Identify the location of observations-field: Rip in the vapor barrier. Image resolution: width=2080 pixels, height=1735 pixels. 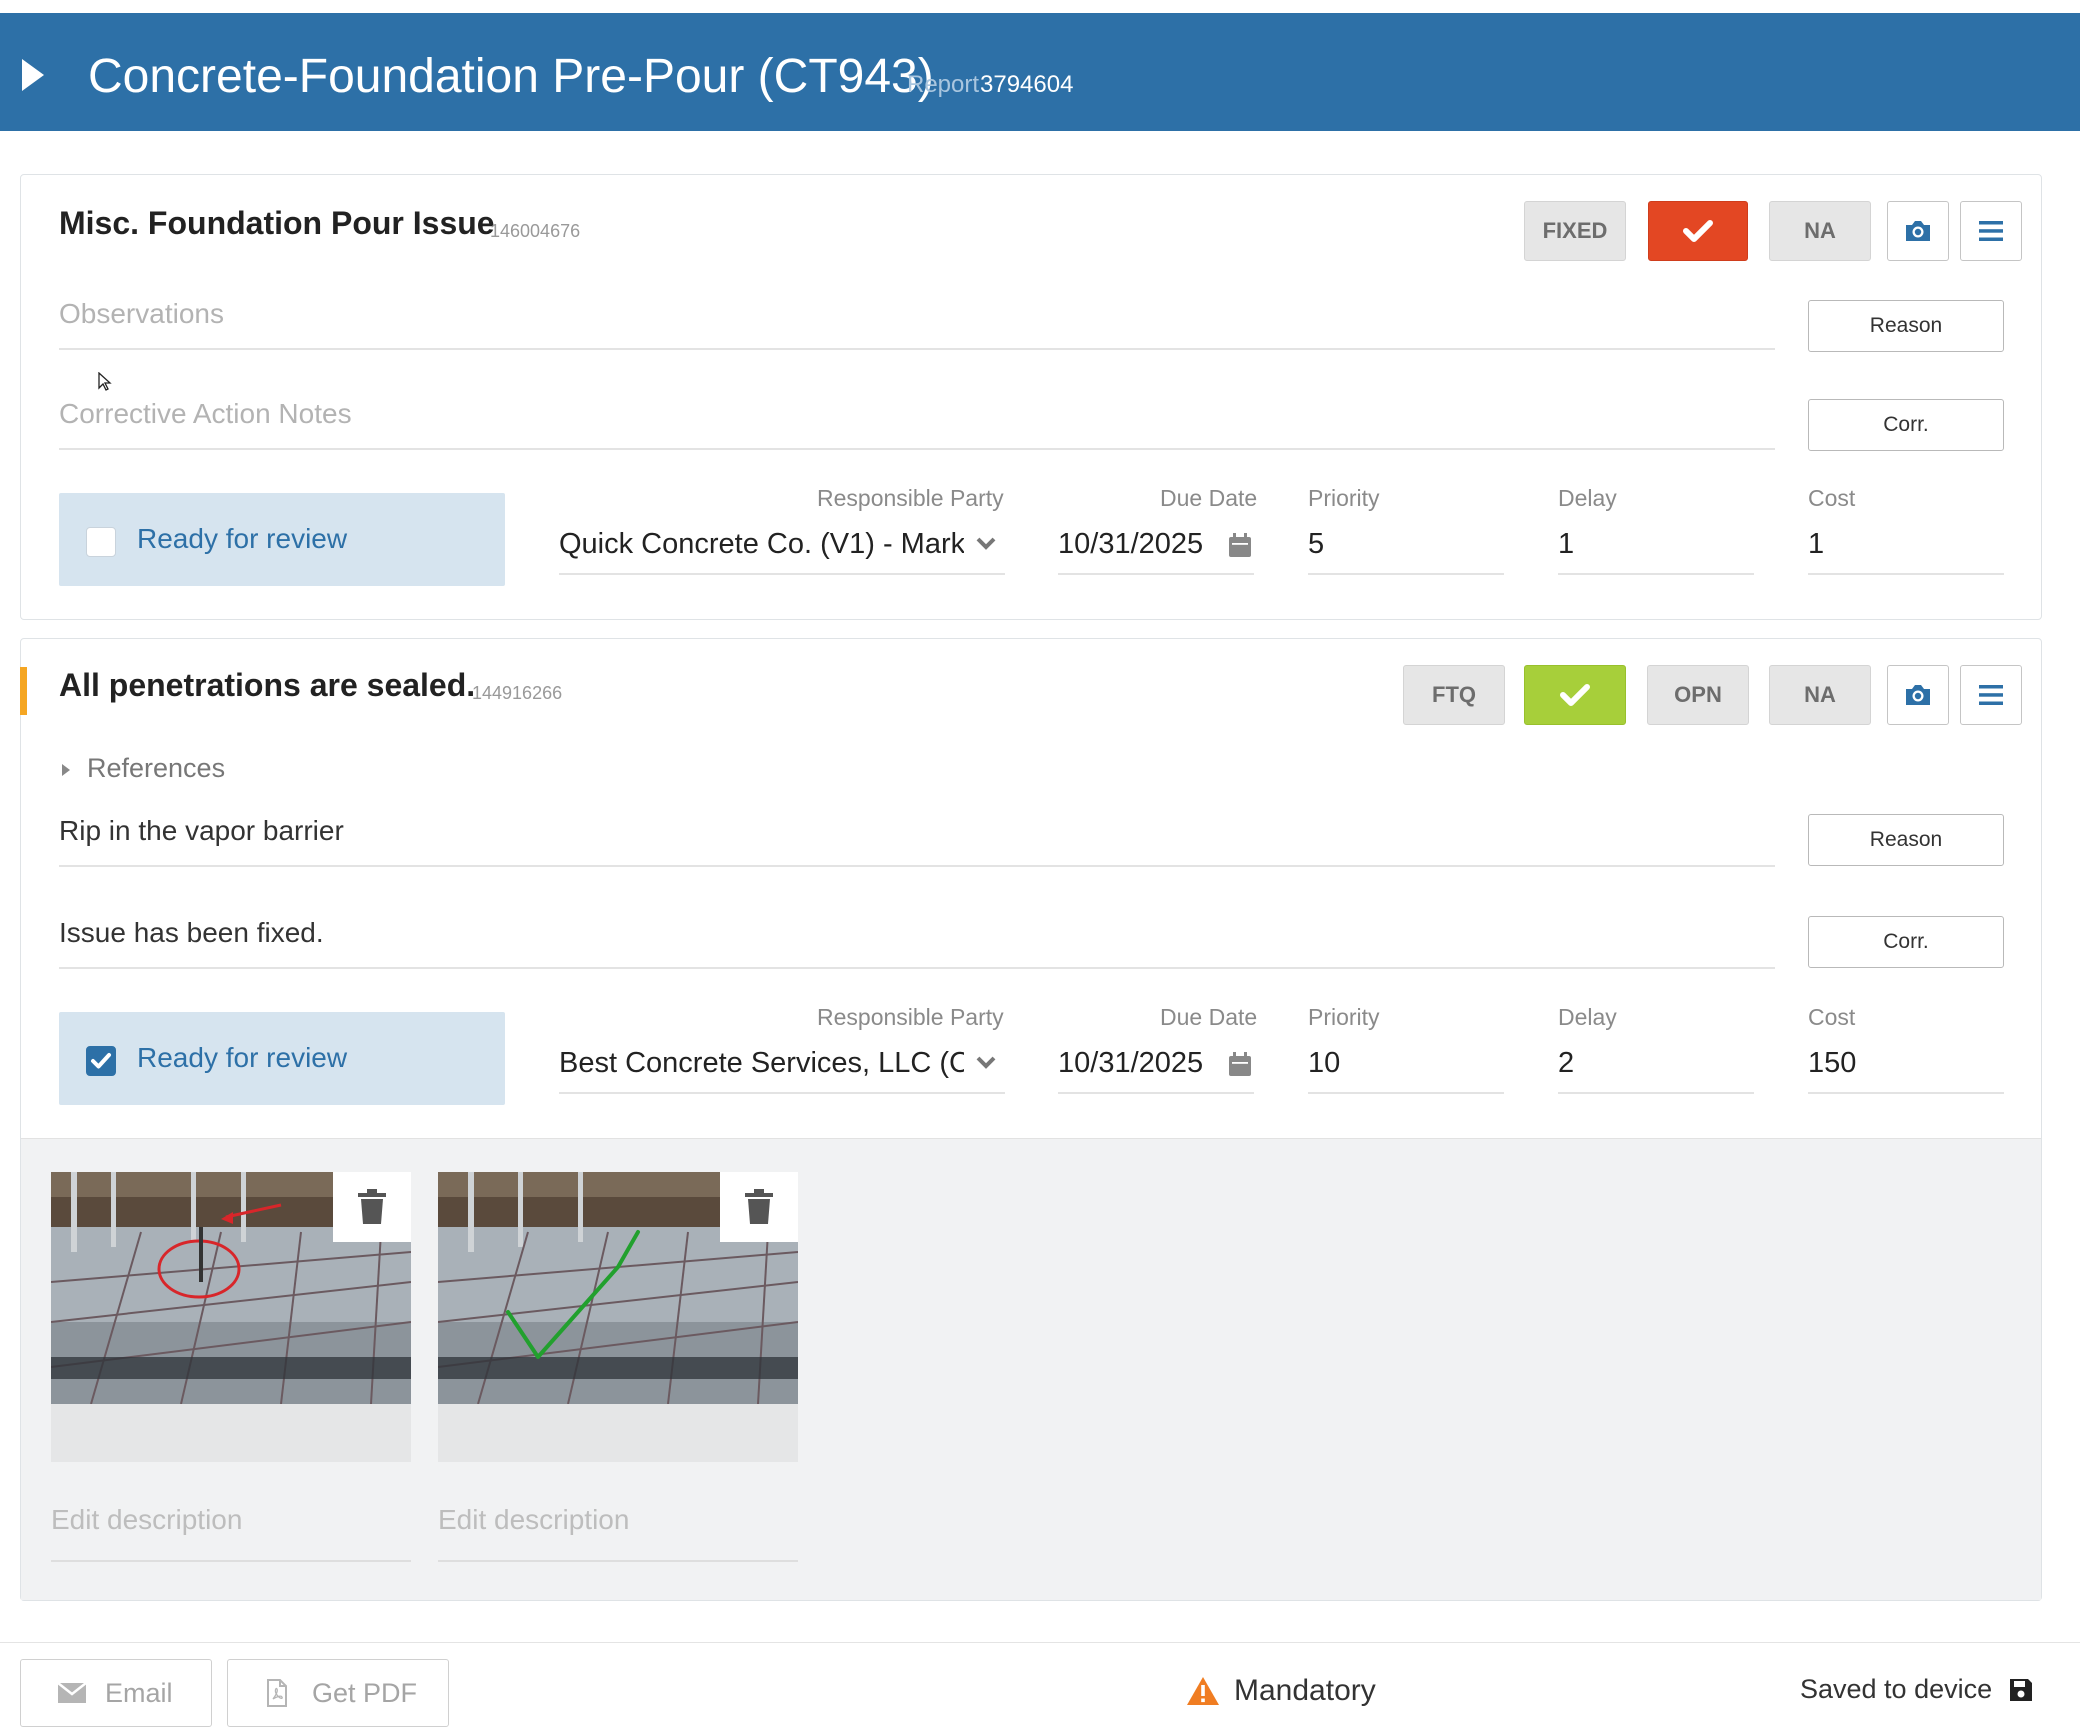
(917, 832).